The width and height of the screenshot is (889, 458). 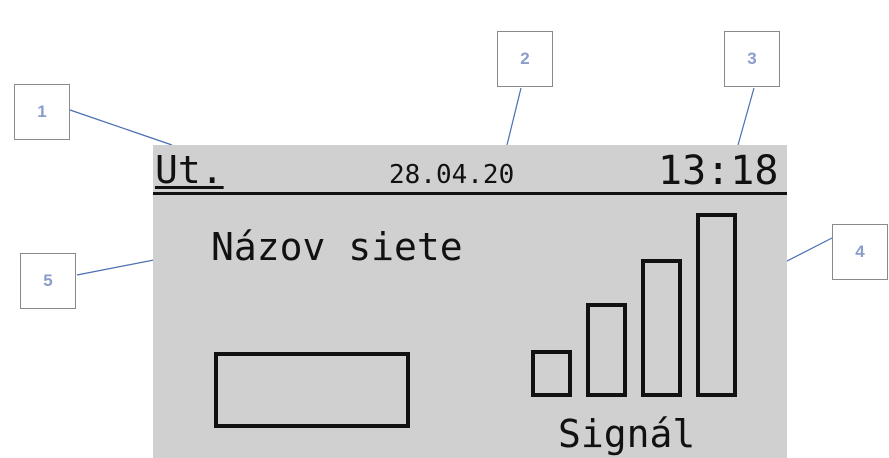 I want to click on callout-2: 2, so click(x=525, y=59).